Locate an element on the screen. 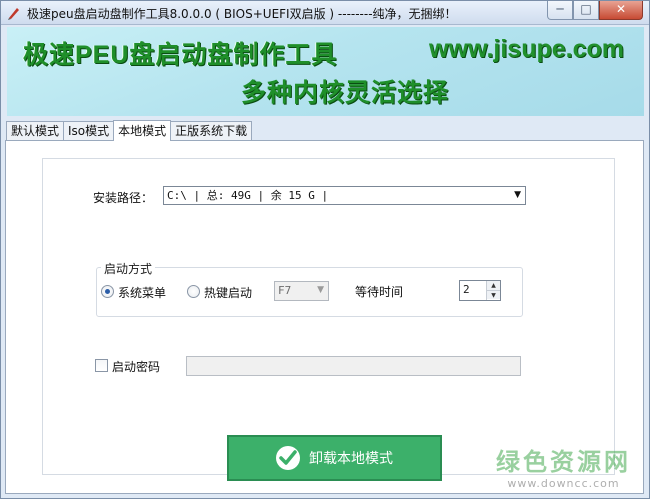  close-icon: ✕ is located at coordinates (621, 9).